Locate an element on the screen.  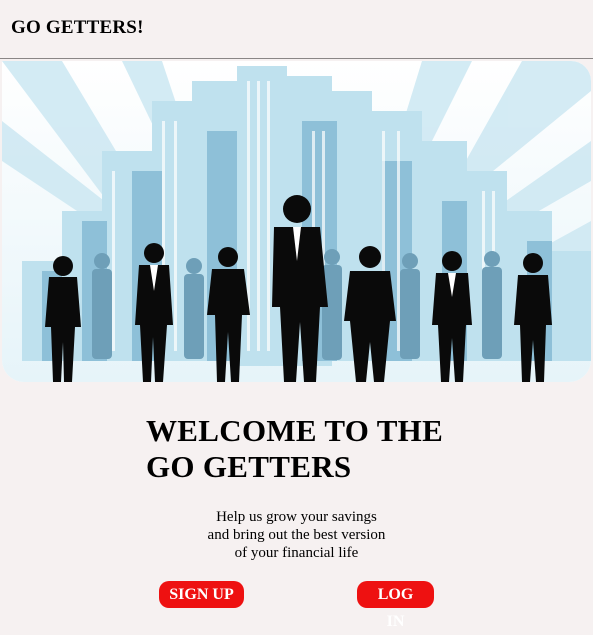
top-navbar: GO GETTERS! is located at coordinates (296, 29).